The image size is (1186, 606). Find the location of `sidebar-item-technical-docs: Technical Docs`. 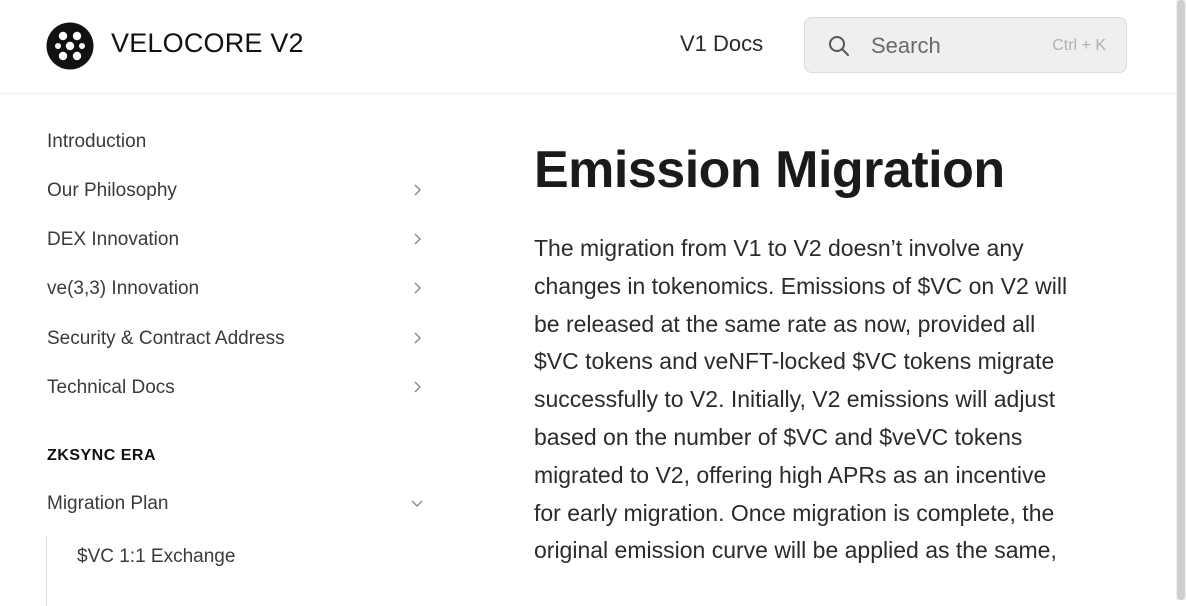

sidebar-item-technical-docs: Technical Docs is located at coordinates (242, 388).